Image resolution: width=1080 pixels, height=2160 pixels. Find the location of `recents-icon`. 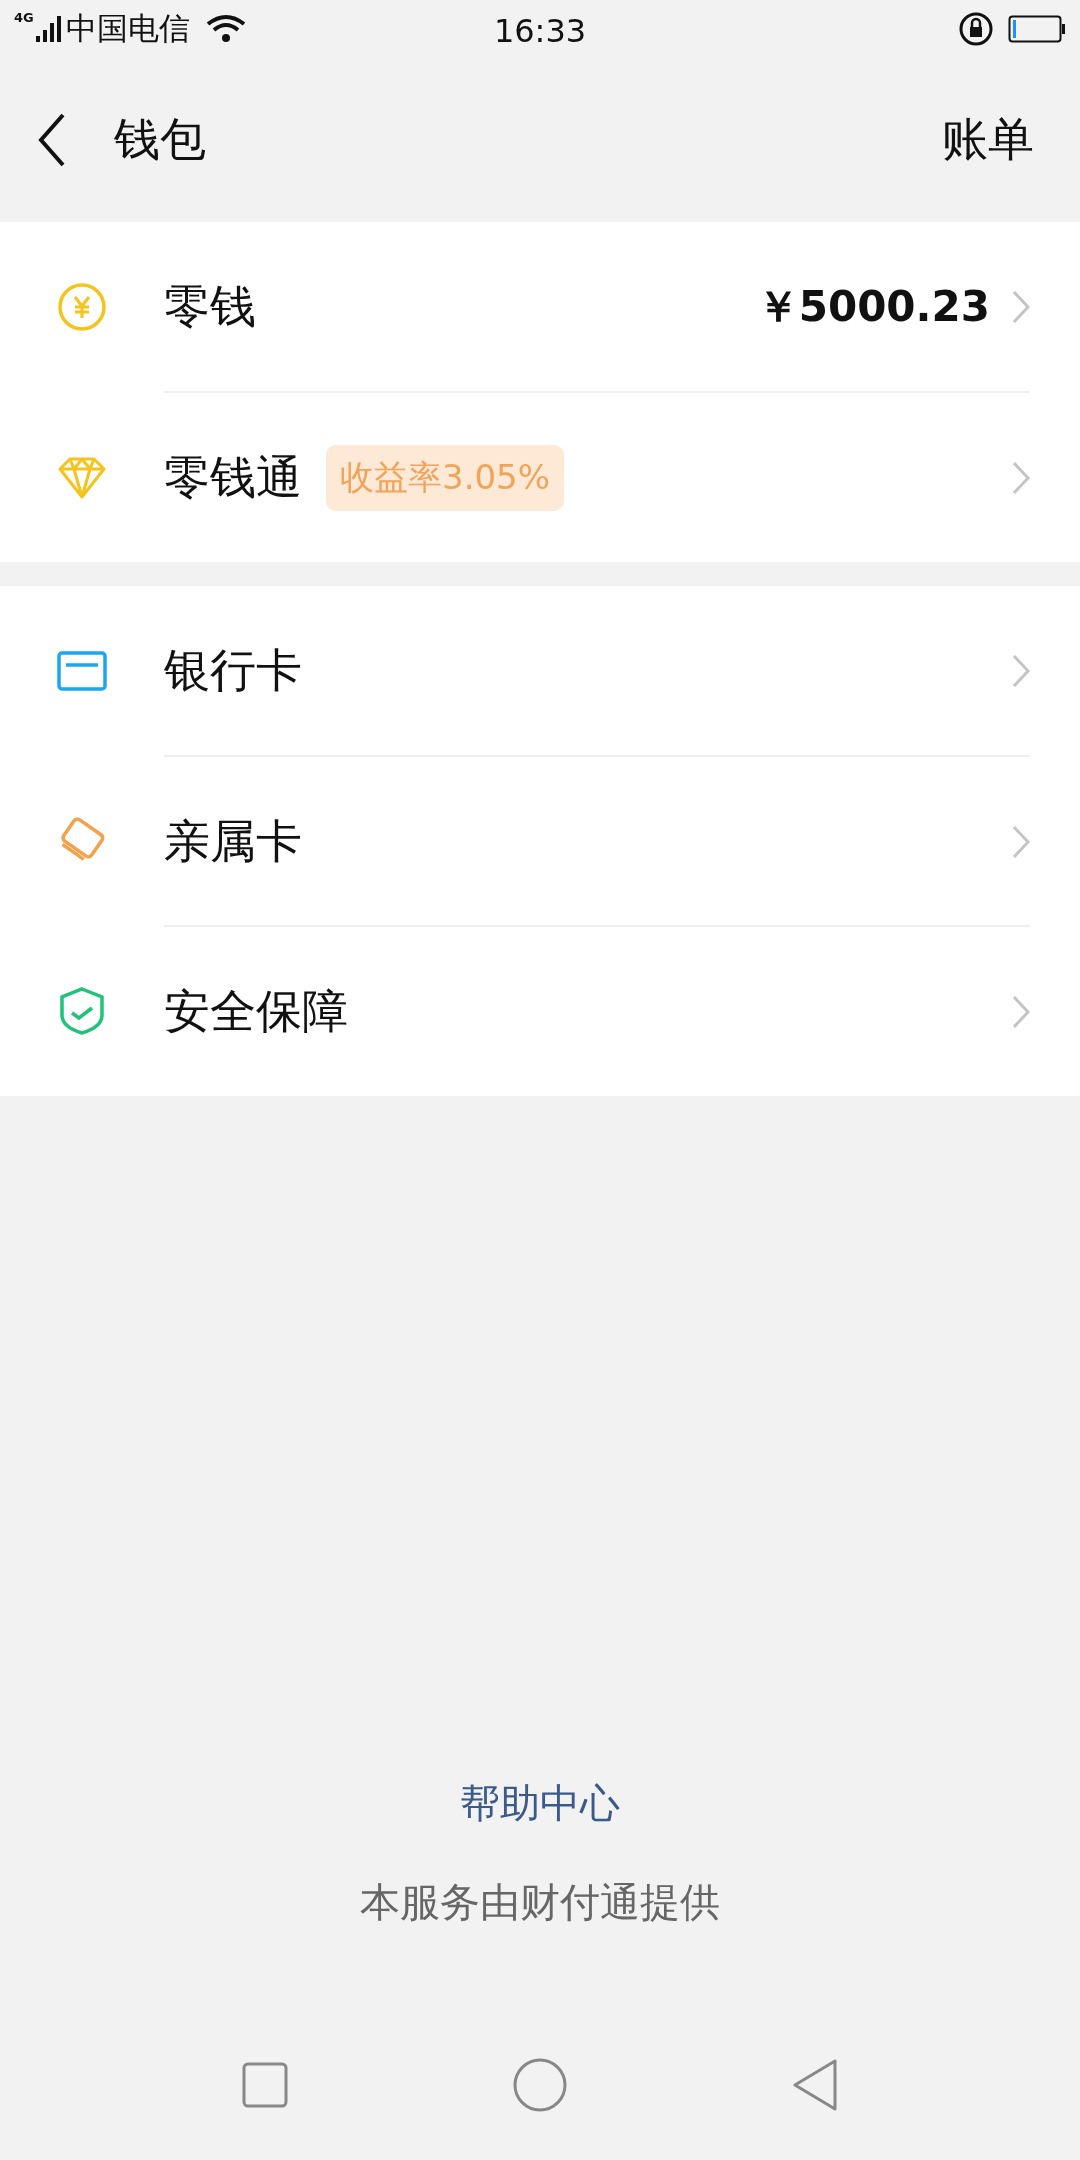

recents-icon is located at coordinates (265, 2085).